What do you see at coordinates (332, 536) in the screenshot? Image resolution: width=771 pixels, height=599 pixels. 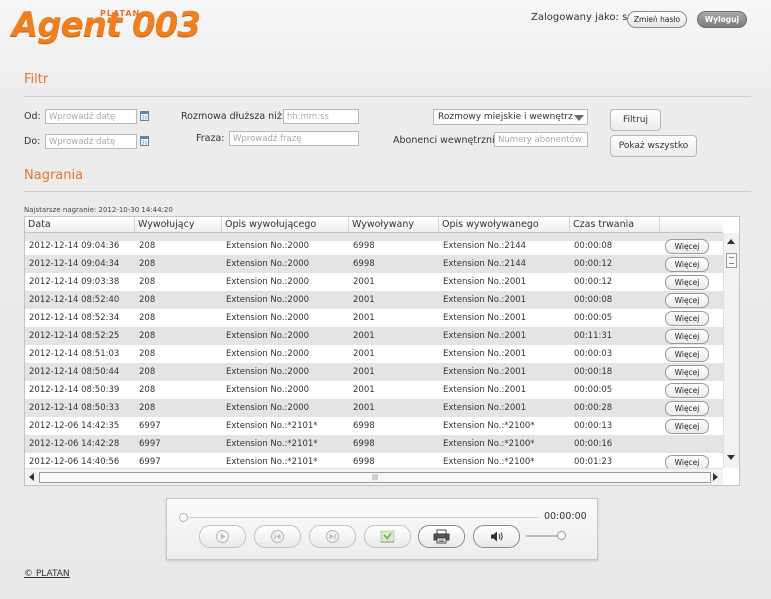 I see `skip-forward-button` at bounding box center [332, 536].